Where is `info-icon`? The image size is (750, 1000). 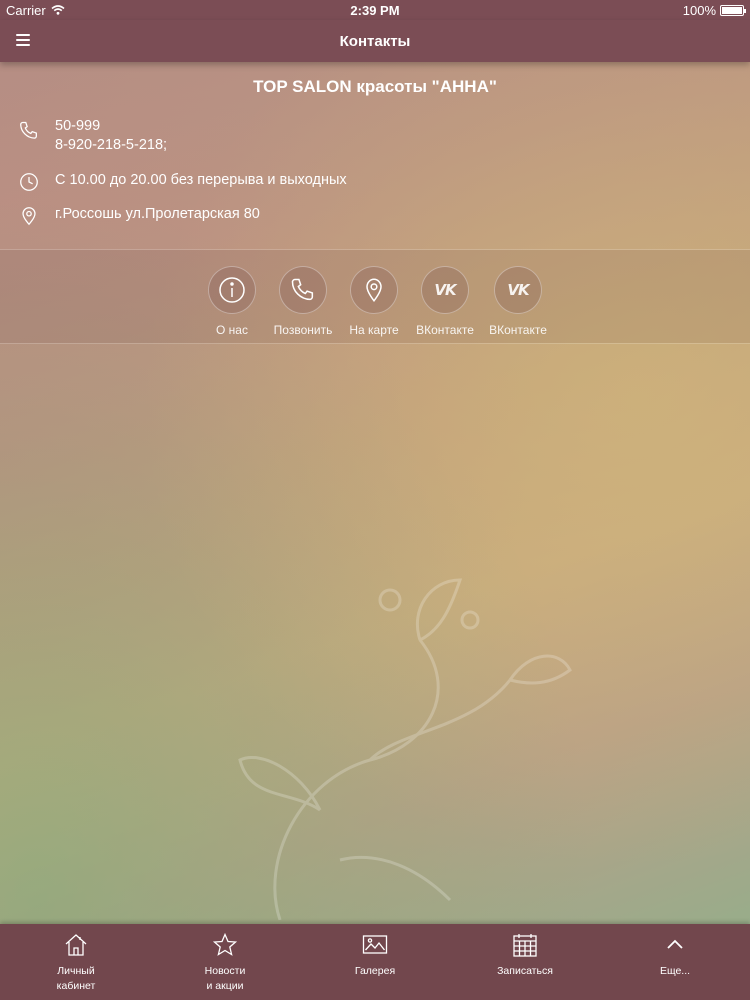
info-icon is located at coordinates (232, 290).